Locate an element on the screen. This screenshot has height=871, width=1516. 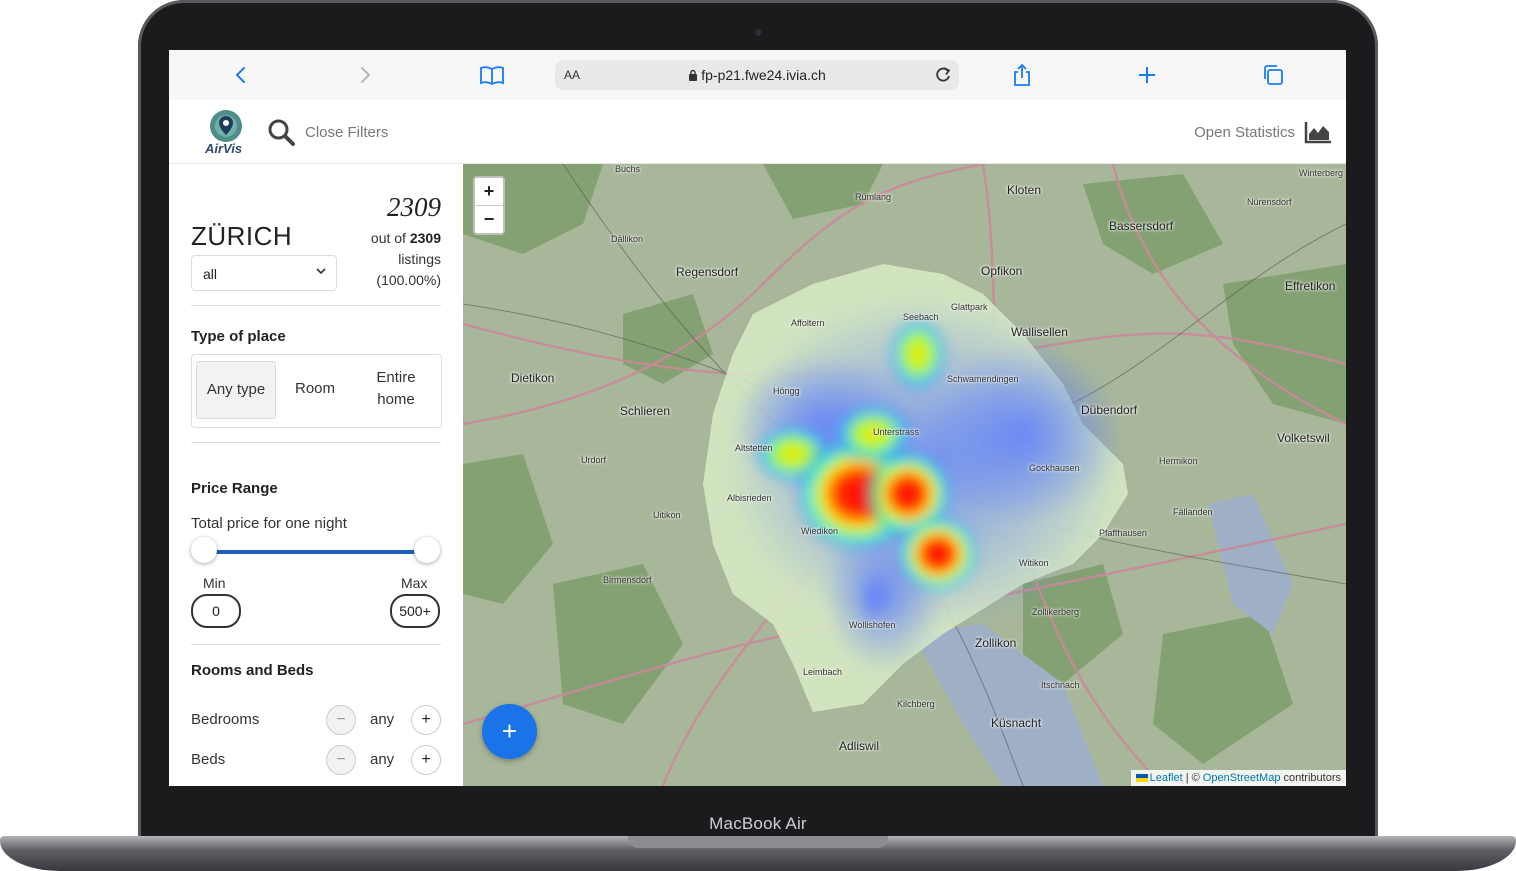
logo-text: AirVis is located at coordinates (224, 148).